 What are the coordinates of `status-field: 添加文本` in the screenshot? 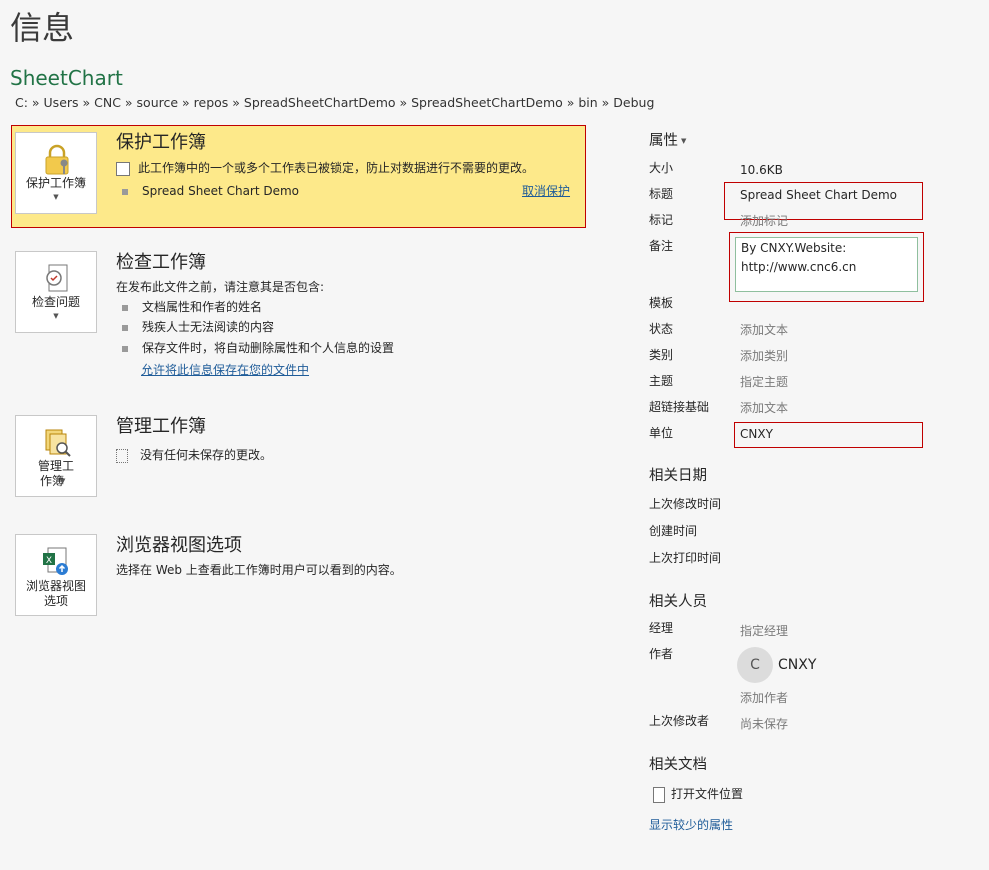 It's located at (764, 330).